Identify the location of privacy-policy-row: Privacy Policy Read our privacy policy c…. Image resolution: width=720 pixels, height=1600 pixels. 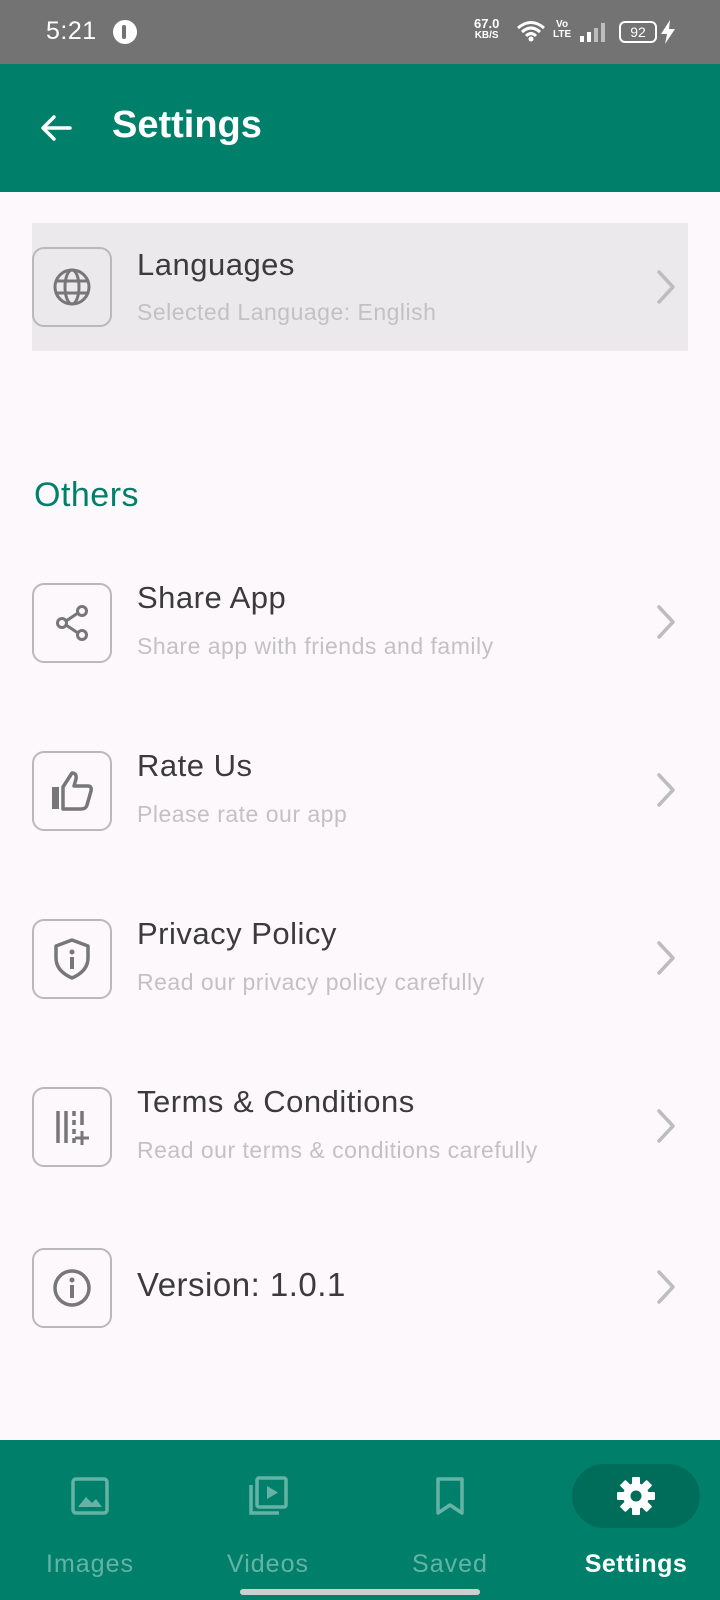
(360, 958).